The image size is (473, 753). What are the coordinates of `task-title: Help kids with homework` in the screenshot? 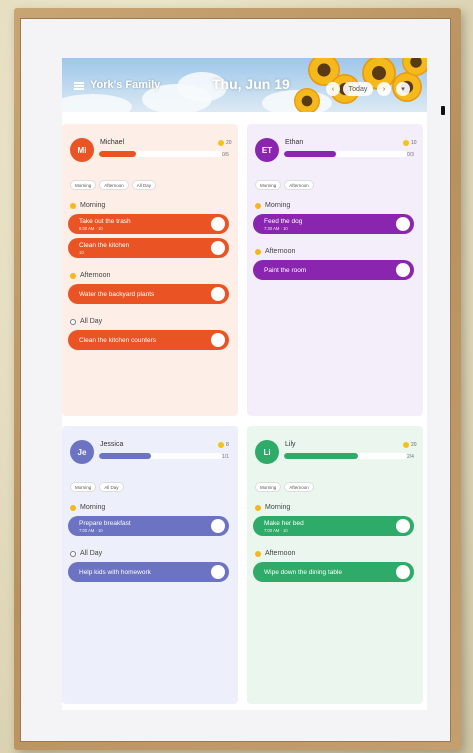 It's located at (115, 572).